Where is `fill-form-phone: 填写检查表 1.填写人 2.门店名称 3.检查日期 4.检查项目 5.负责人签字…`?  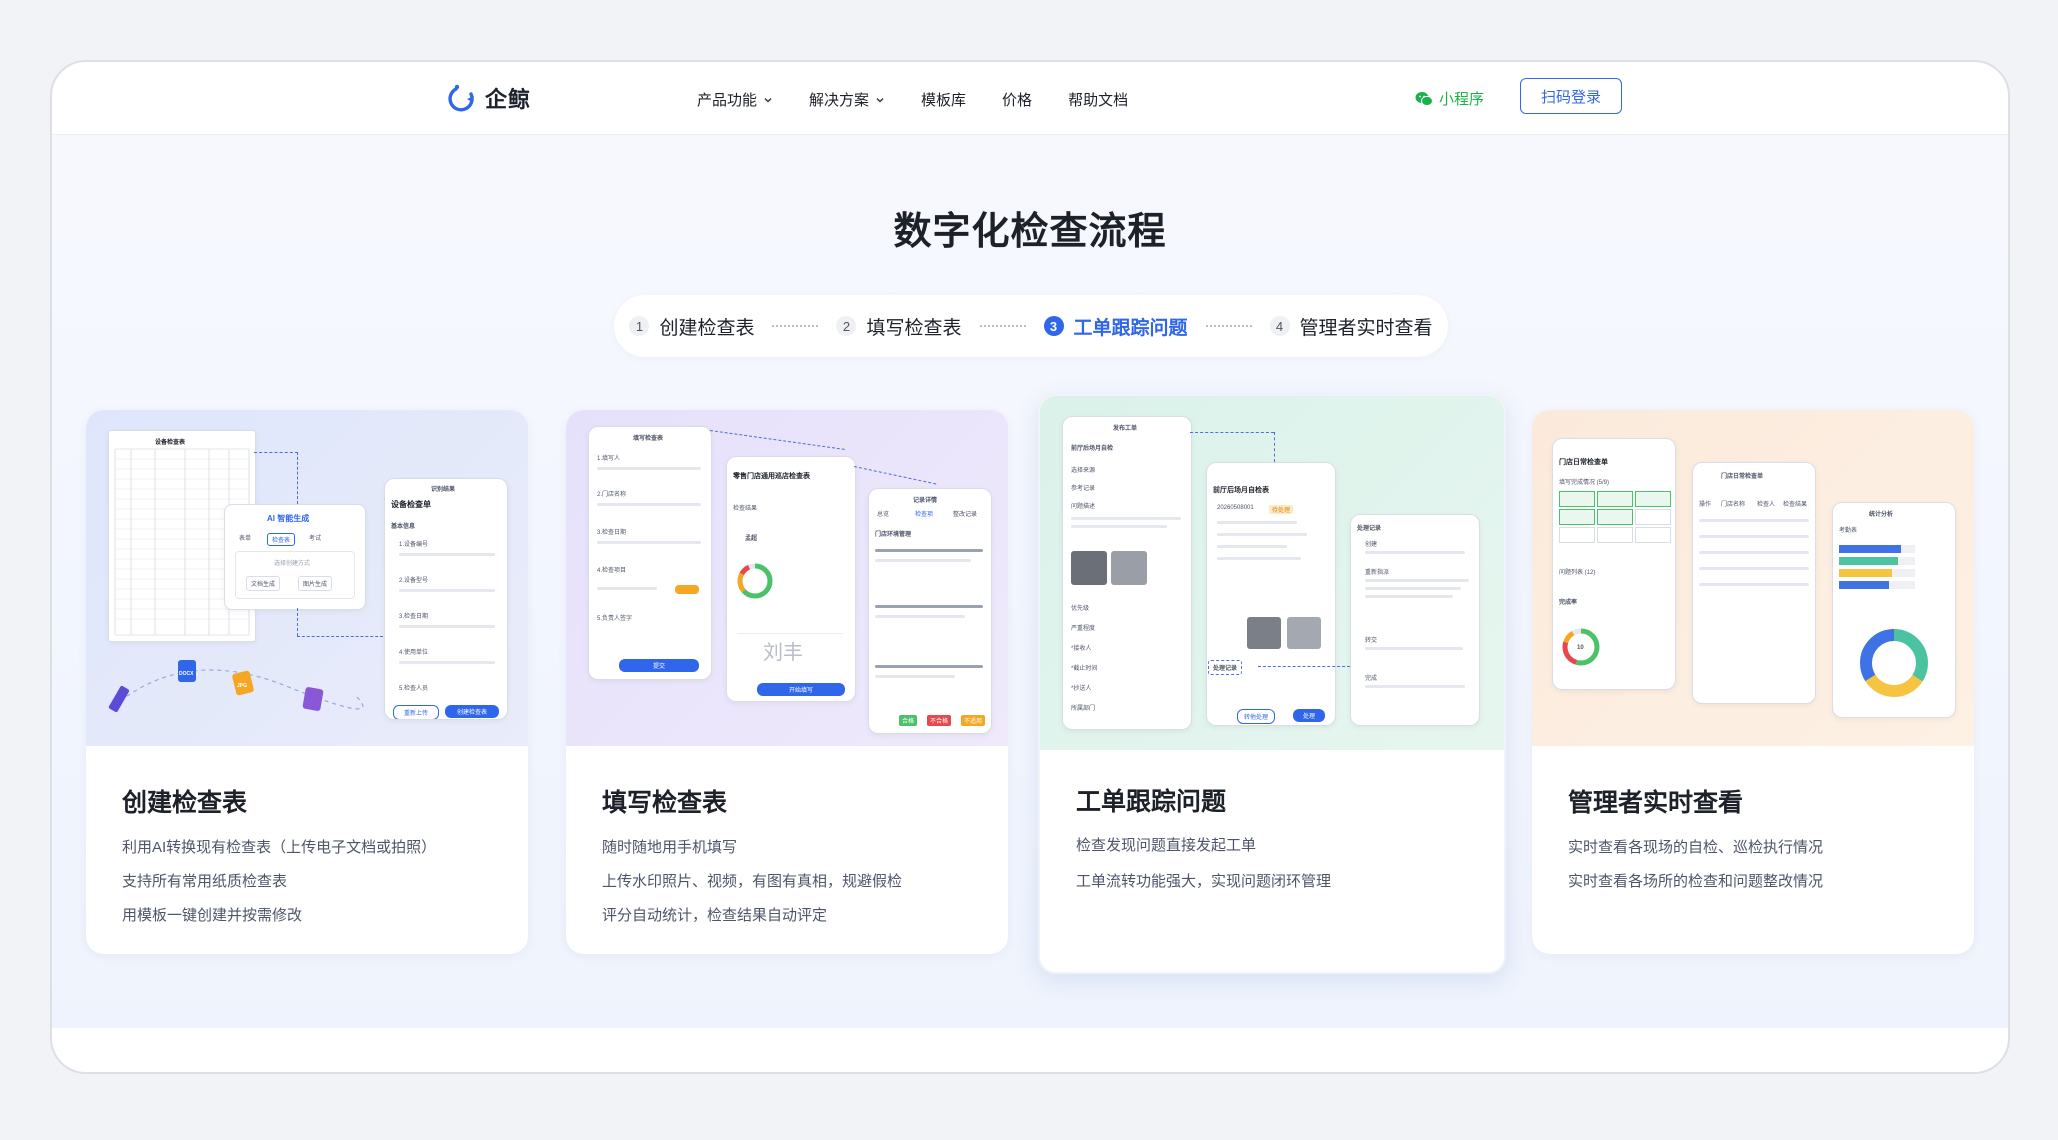 fill-form-phone: 填写检查表 1.填写人 2.门店名称 3.检查日期 4.检查项目 5.负责人签字… is located at coordinates (650, 553).